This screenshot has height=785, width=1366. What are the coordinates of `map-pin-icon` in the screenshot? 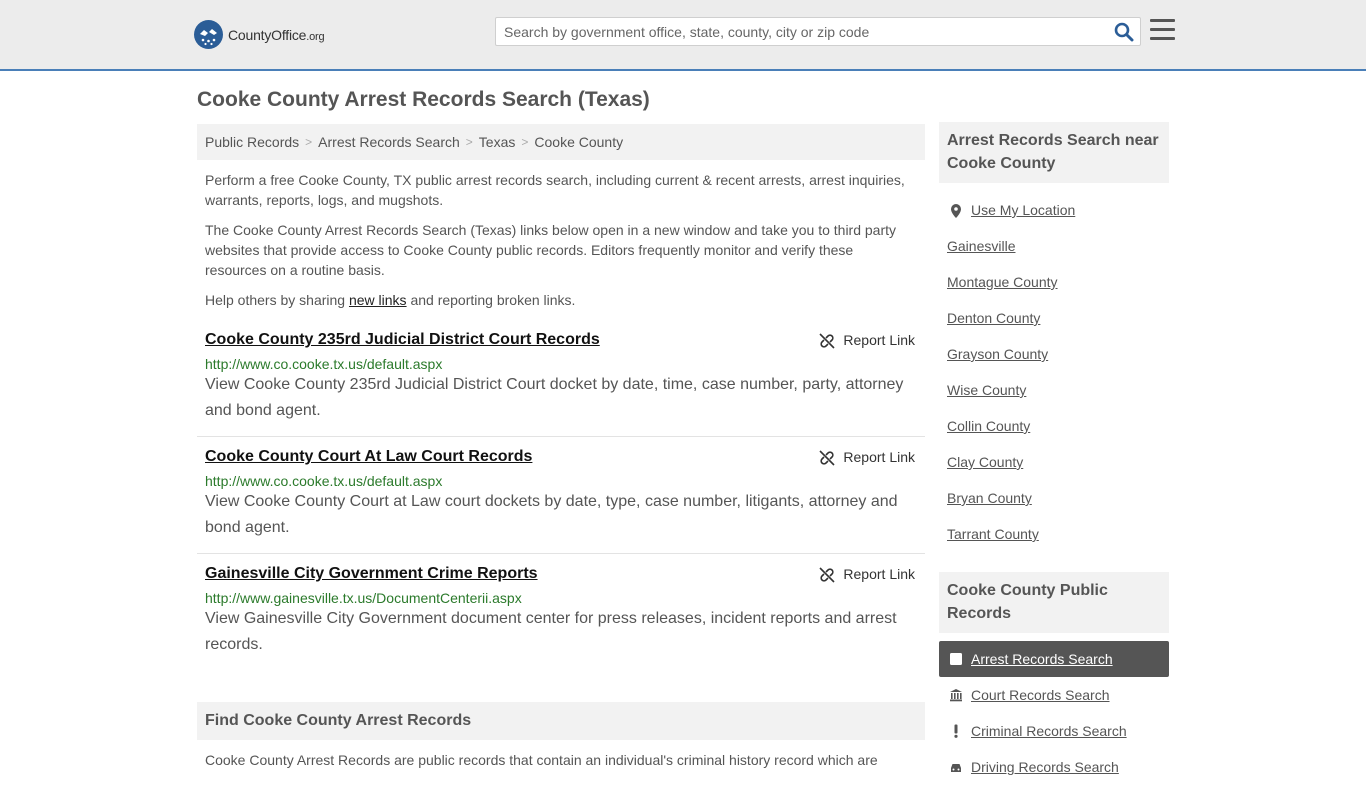 It's located at (956, 210).